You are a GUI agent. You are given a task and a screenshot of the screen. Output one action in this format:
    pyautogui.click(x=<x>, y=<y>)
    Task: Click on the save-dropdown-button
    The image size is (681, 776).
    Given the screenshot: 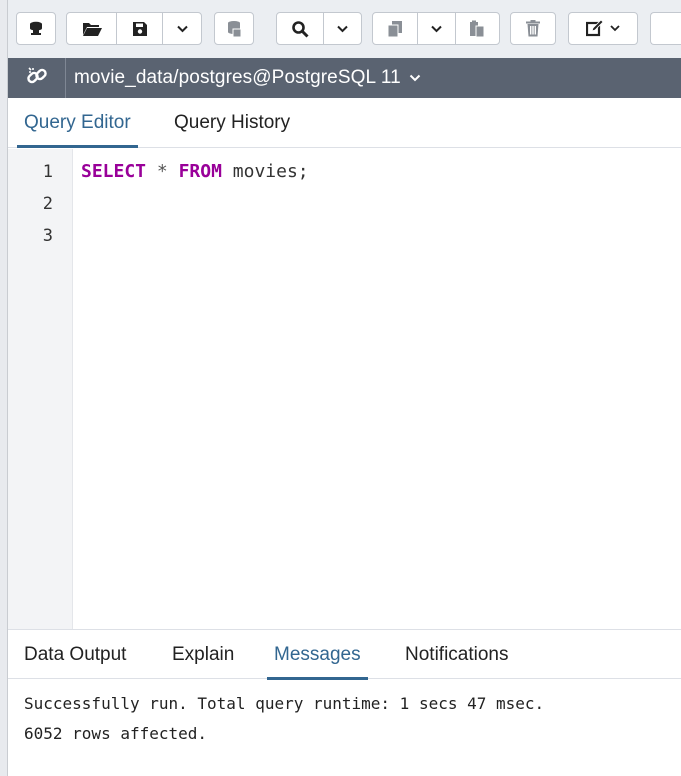 What is the action you would take?
    pyautogui.click(x=182, y=28)
    